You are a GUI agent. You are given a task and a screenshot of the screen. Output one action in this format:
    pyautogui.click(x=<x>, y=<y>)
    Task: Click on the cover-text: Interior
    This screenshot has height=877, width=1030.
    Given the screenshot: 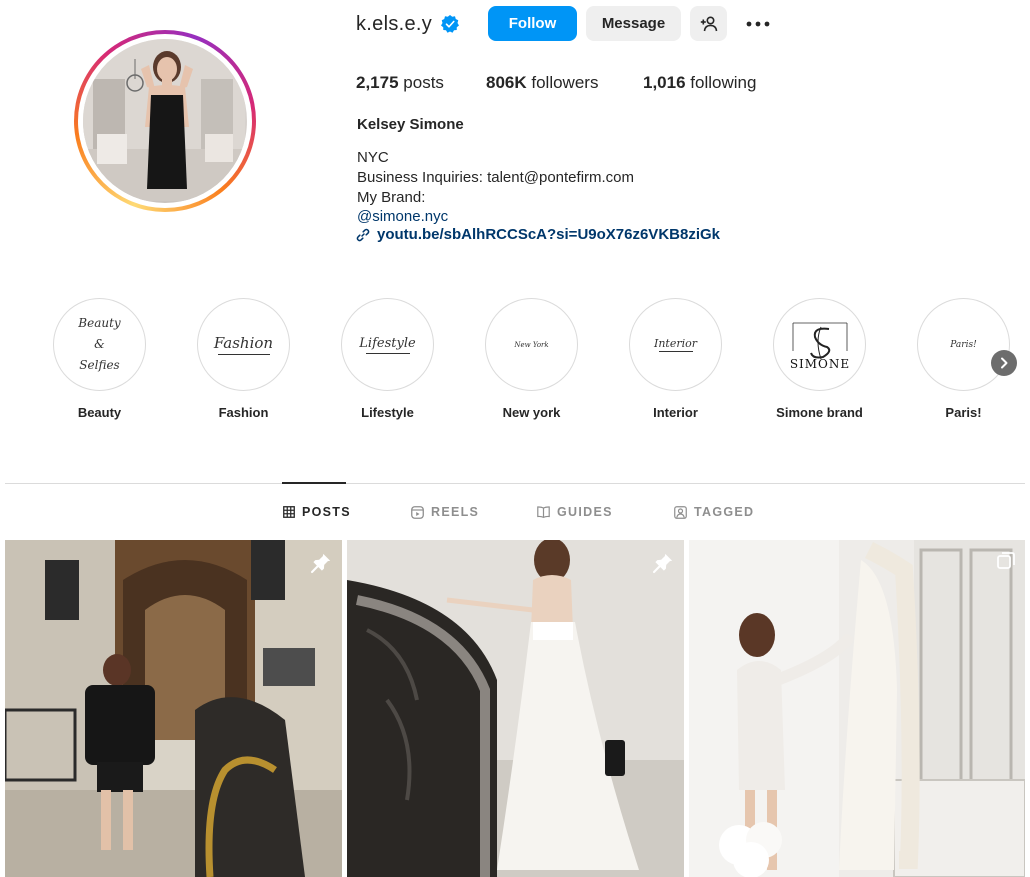 What is the action you would take?
    pyautogui.click(x=675, y=343)
    